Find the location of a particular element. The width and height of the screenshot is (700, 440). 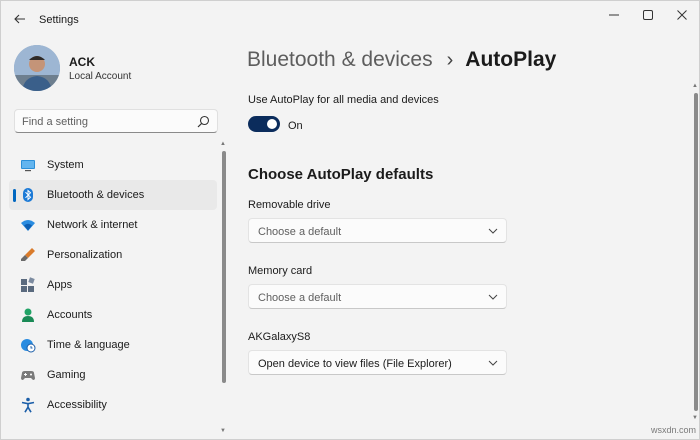

globe-clock-icon is located at coordinates (28, 346).